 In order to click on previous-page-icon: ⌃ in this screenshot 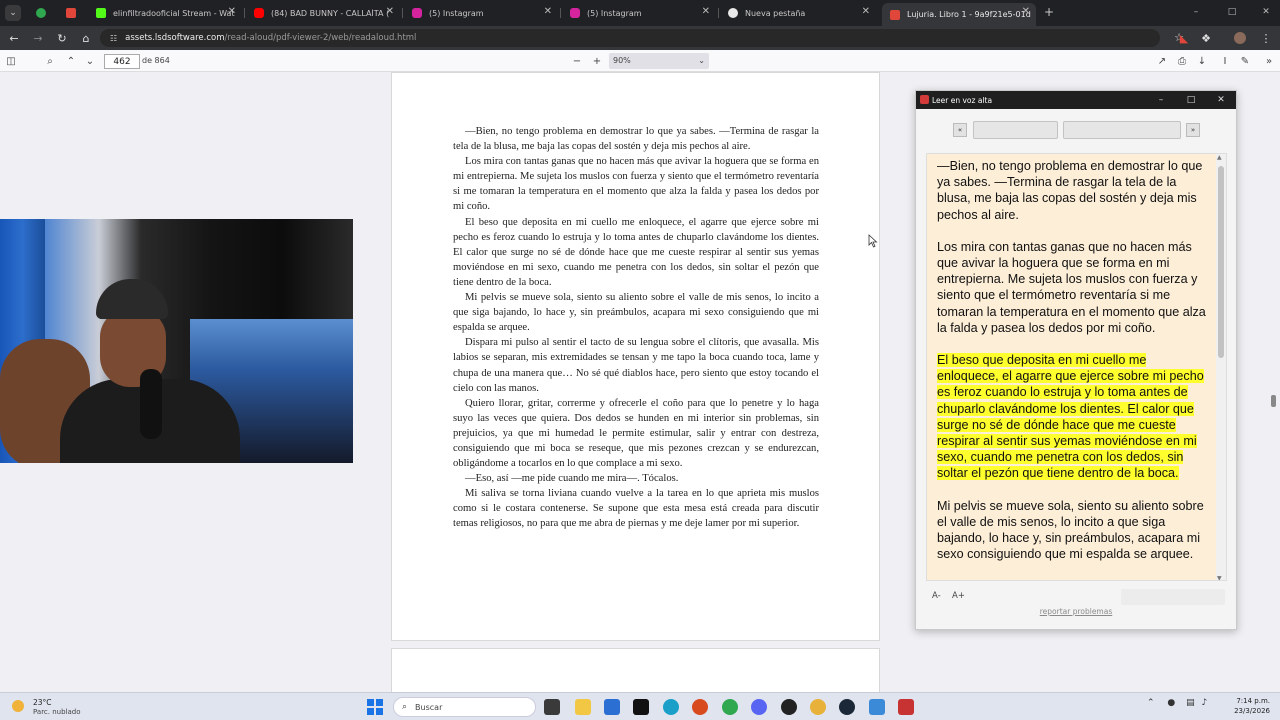, I will do `click(71, 61)`.